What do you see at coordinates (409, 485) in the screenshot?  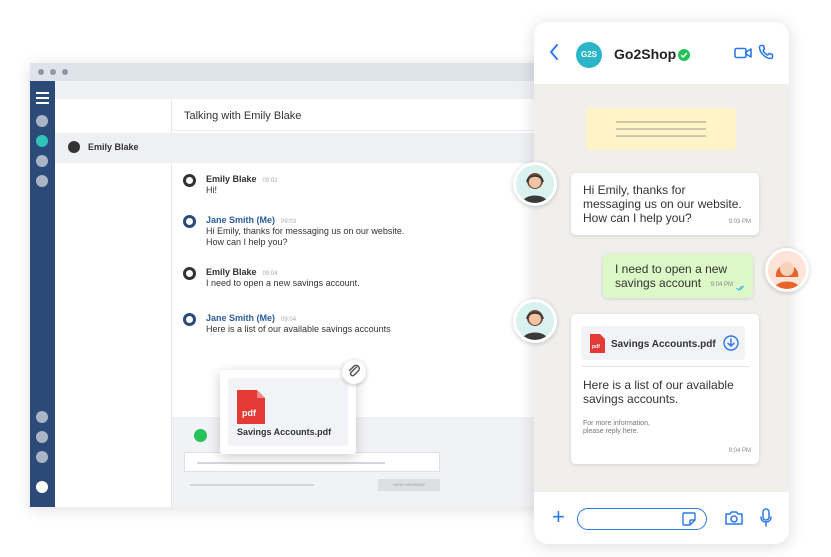 I see `send-message-button: SEND MESSAGE` at bounding box center [409, 485].